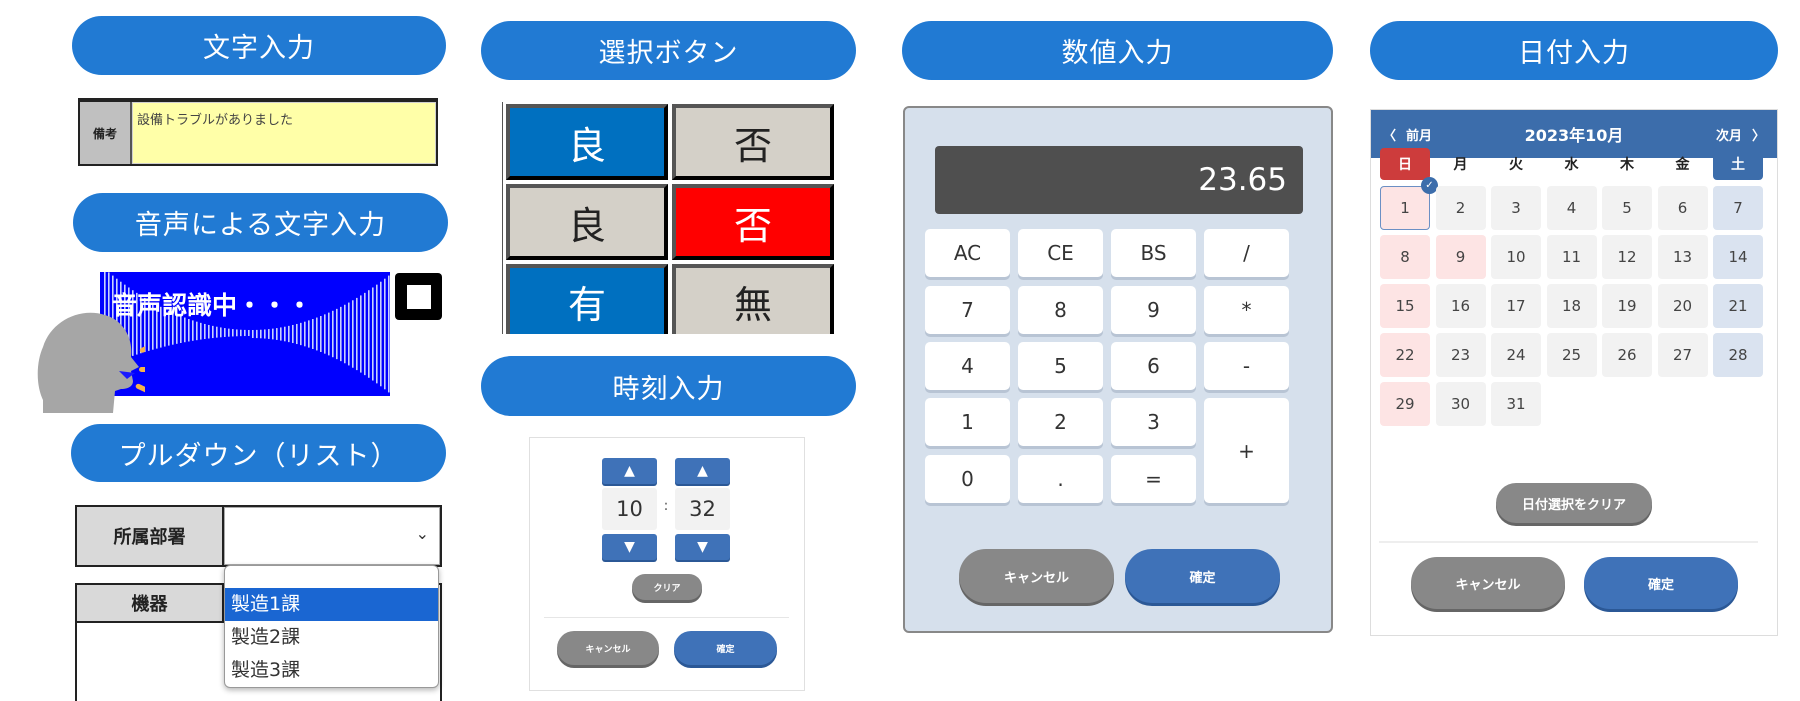 Image resolution: width=1800 pixels, height=701 pixels. What do you see at coordinates (1460, 306) in the screenshot?
I see `calendar-day: 16` at bounding box center [1460, 306].